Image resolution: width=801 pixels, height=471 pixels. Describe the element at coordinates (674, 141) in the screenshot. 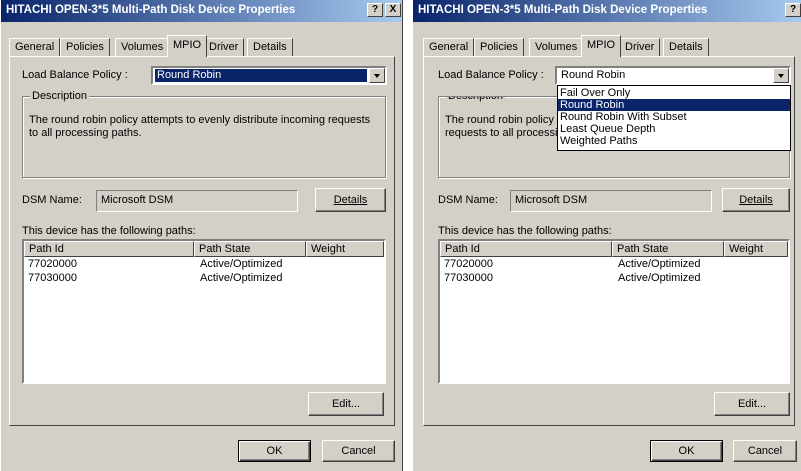

I see `policy-option-weighted-paths: Weighted Paths` at that location.